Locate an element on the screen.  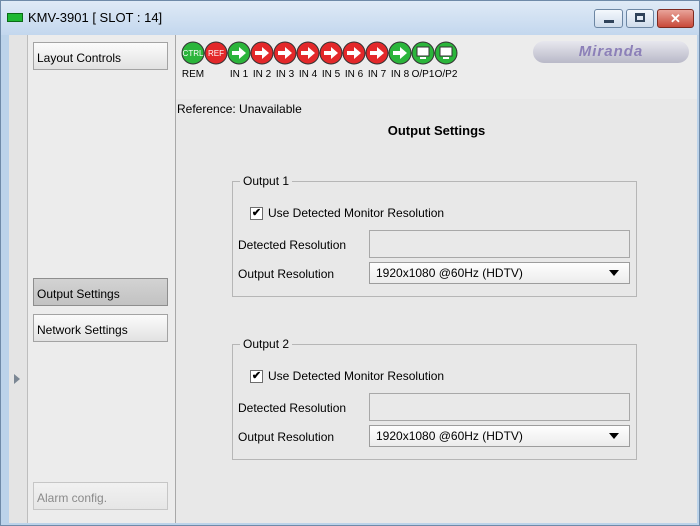
collapse-strip is located at coordinates (18, 279).